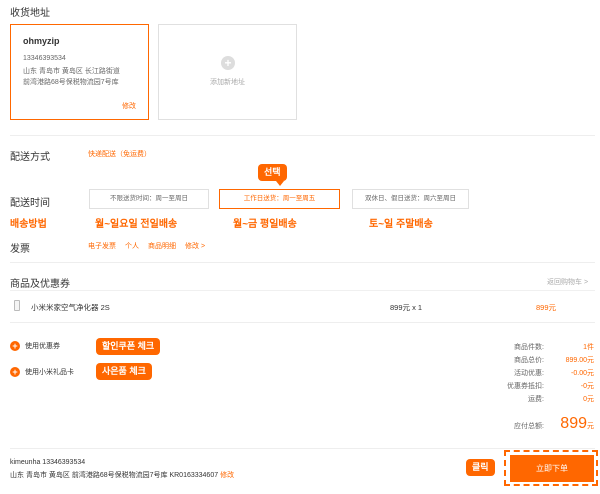  I want to click on product-name: 小米米家空气净化器 2S, so click(70, 307).